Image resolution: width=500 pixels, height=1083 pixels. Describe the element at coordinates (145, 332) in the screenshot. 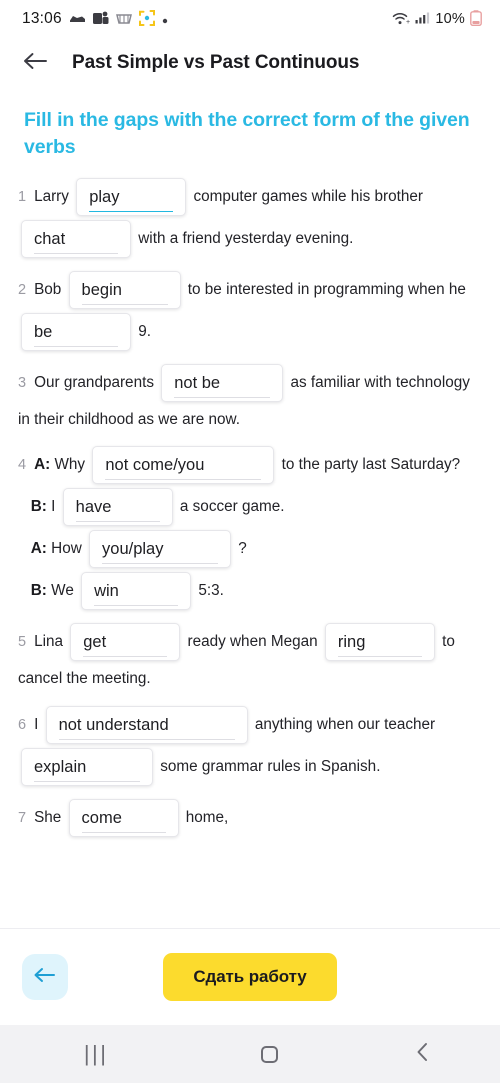

I see `sentence-text: 9.` at that location.